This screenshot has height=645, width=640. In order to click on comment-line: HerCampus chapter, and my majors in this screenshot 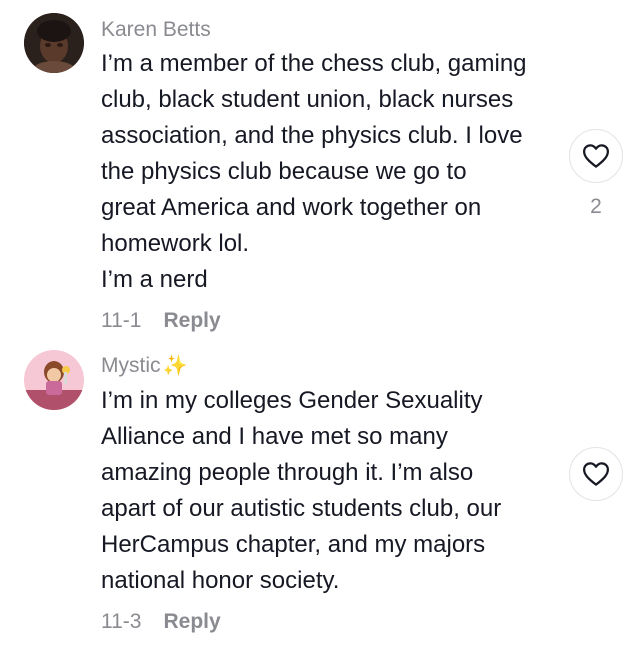, I will do `click(293, 544)`.